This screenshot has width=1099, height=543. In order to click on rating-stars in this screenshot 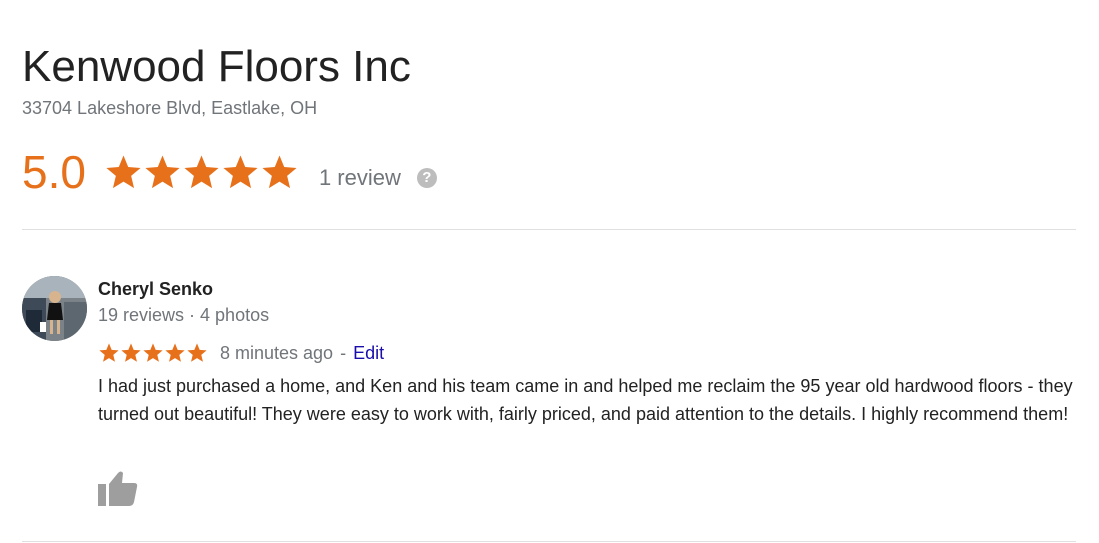, I will do `click(201, 172)`.